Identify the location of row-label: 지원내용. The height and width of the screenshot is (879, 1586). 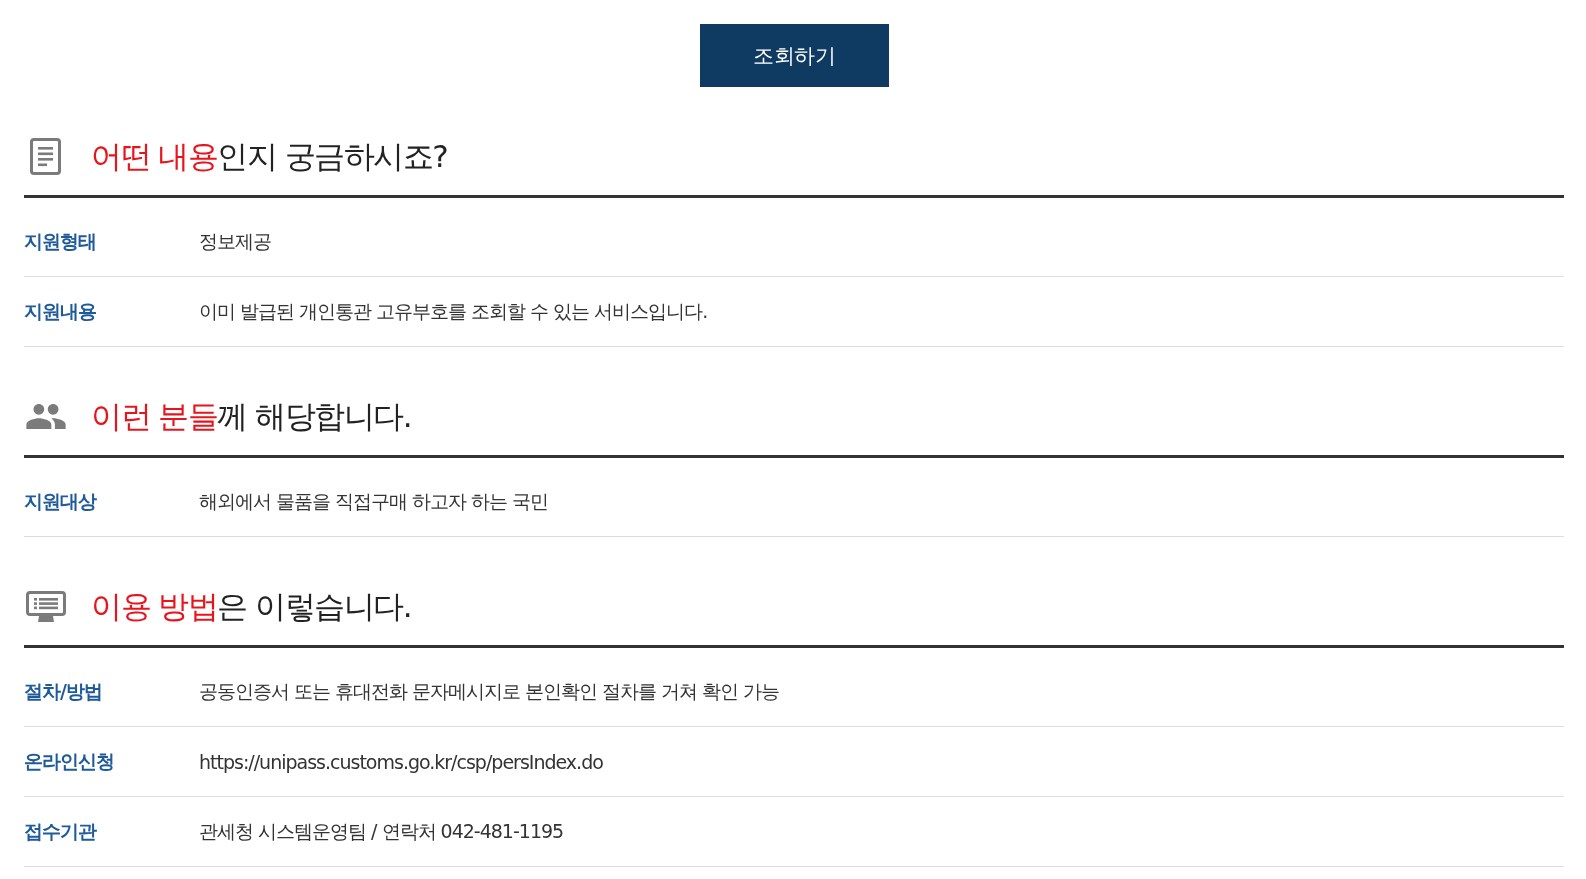
(60, 311).